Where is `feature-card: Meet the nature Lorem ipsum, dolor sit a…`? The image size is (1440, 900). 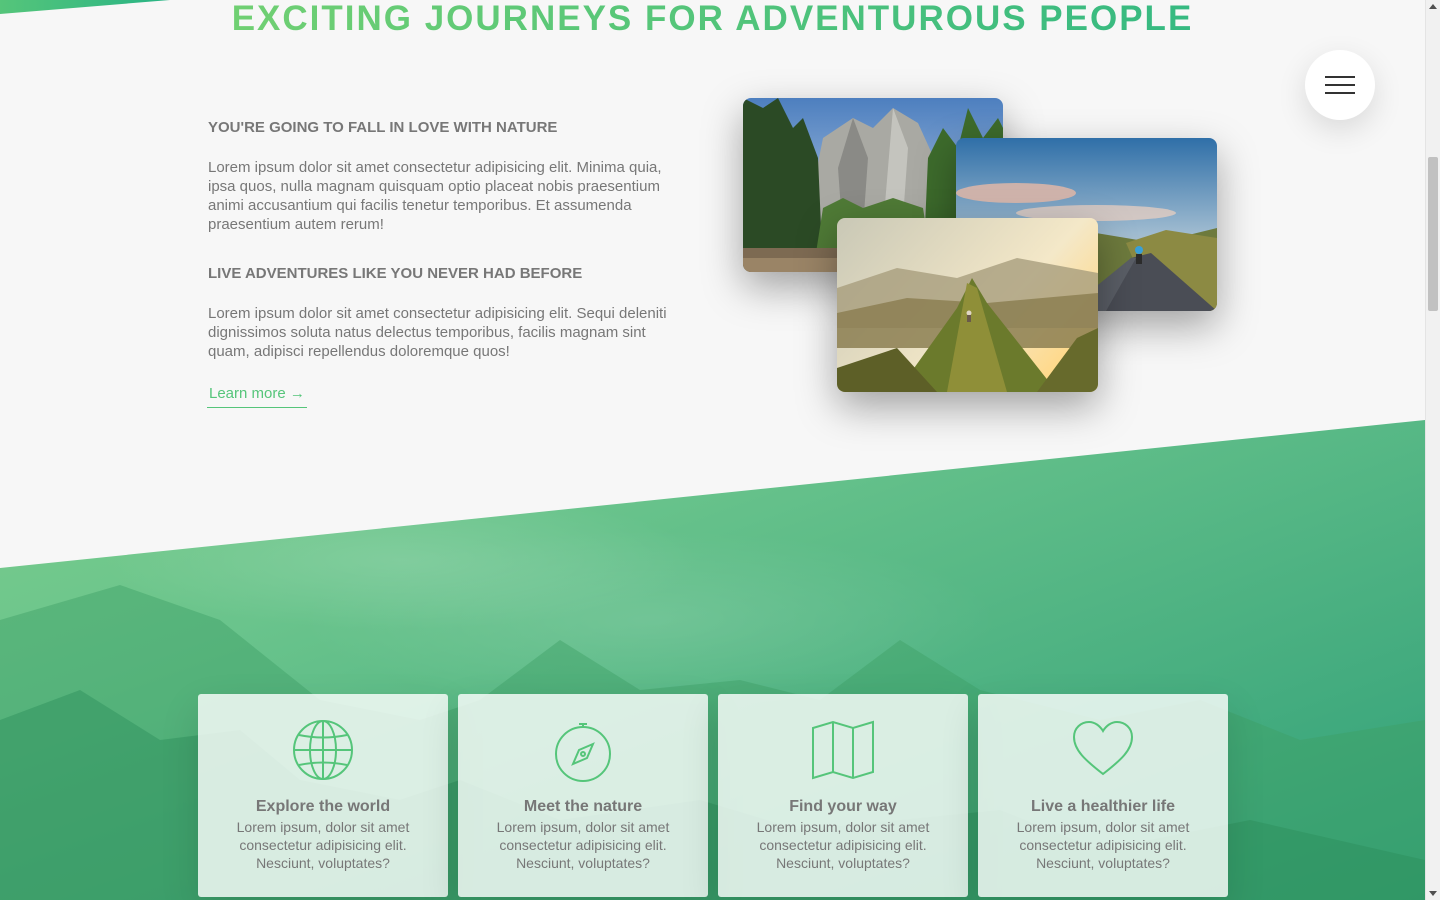
feature-card: Meet the nature Lorem ipsum, dolor sit a… is located at coordinates (583, 795).